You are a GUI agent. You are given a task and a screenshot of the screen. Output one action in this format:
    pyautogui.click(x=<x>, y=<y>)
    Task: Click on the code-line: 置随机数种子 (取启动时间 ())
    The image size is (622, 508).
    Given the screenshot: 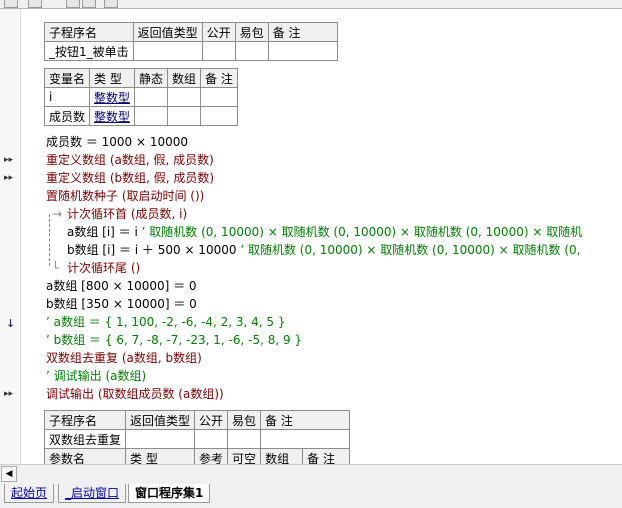 What is the action you would take?
    pyautogui.click(x=125, y=196)
    